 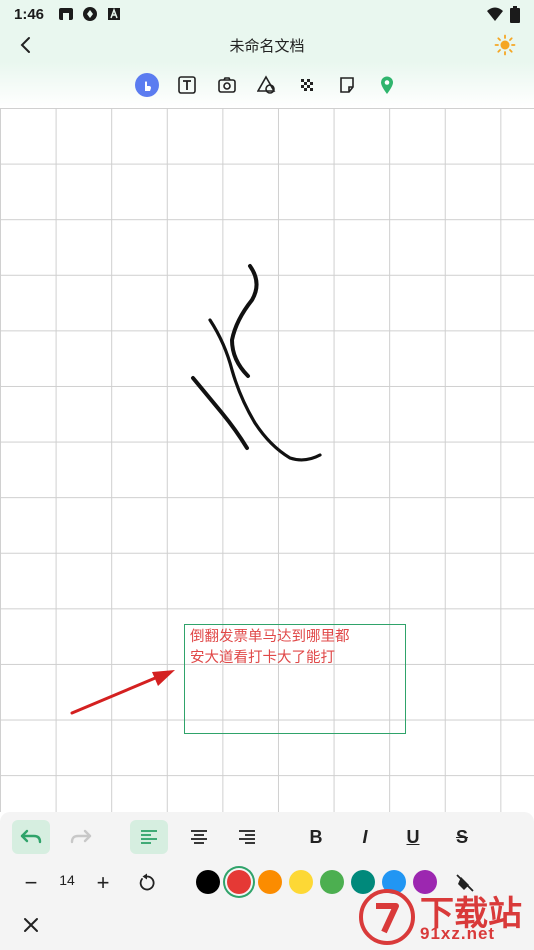 I want to click on document-title: 未命名文档, so click(x=267, y=45).